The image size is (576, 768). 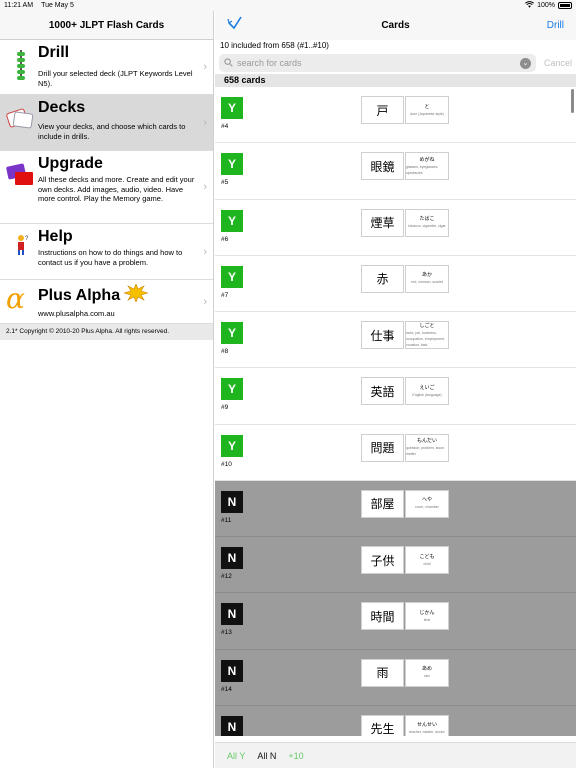 I want to click on card-back: へや room, chamber, so click(x=427, y=503).